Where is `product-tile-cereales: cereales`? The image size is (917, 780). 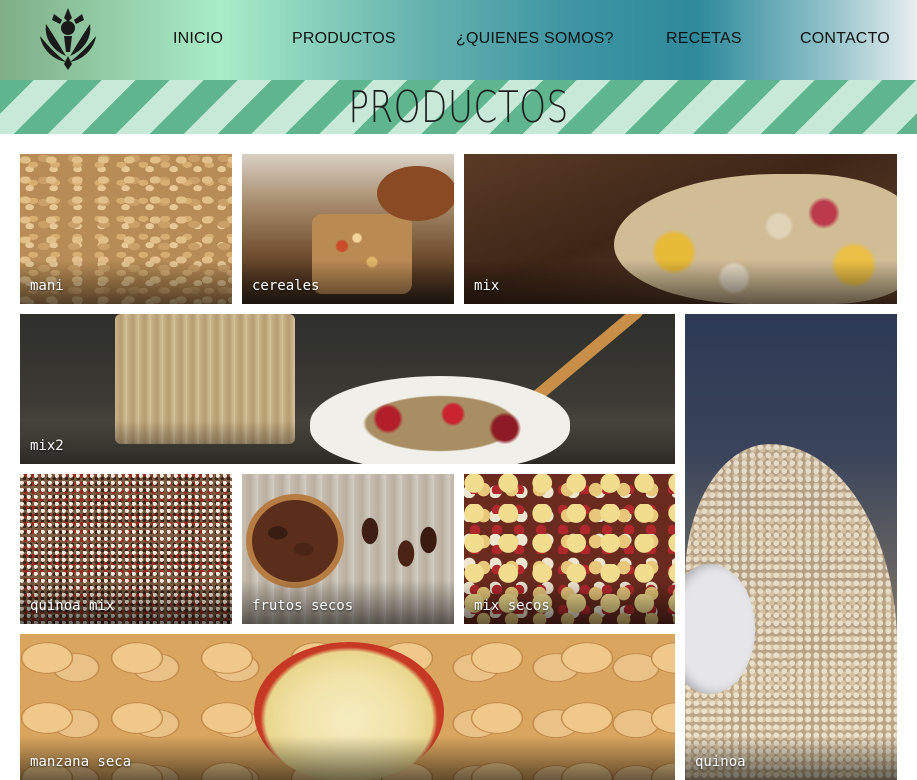 product-tile-cereales: cereales is located at coordinates (348, 229).